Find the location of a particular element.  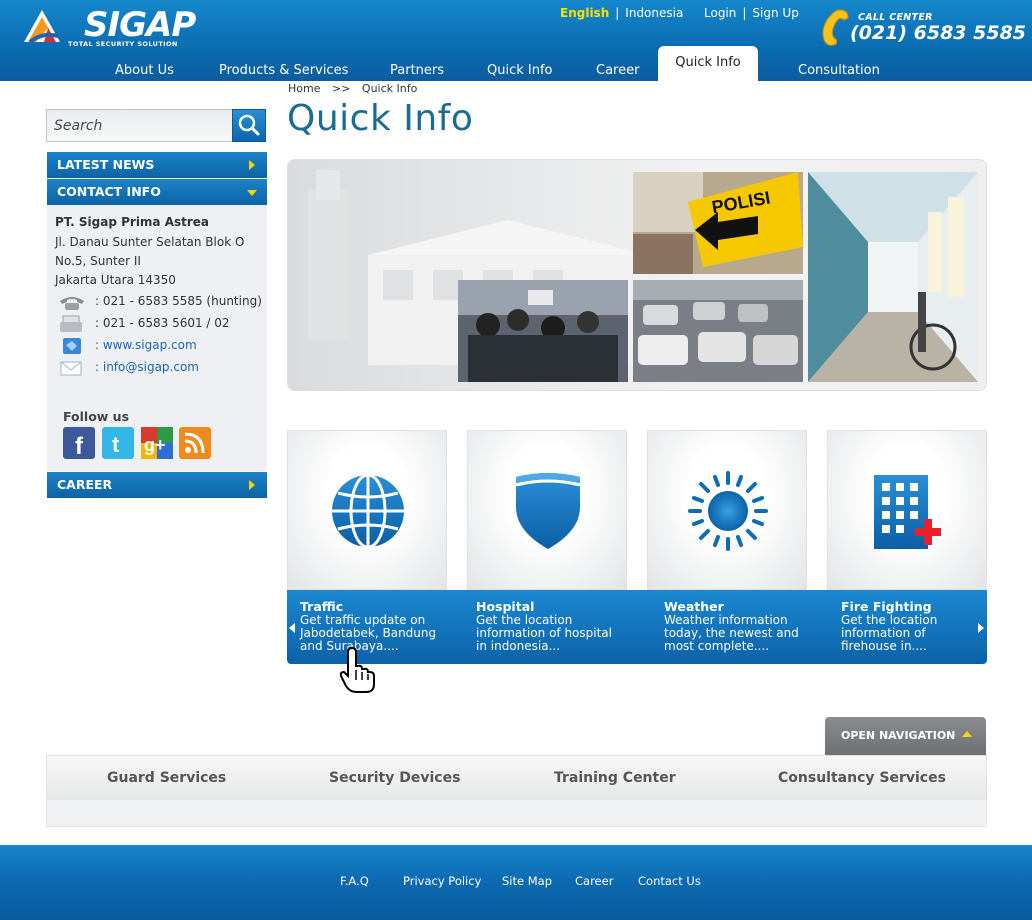

nav-partners: Partners is located at coordinates (417, 70).